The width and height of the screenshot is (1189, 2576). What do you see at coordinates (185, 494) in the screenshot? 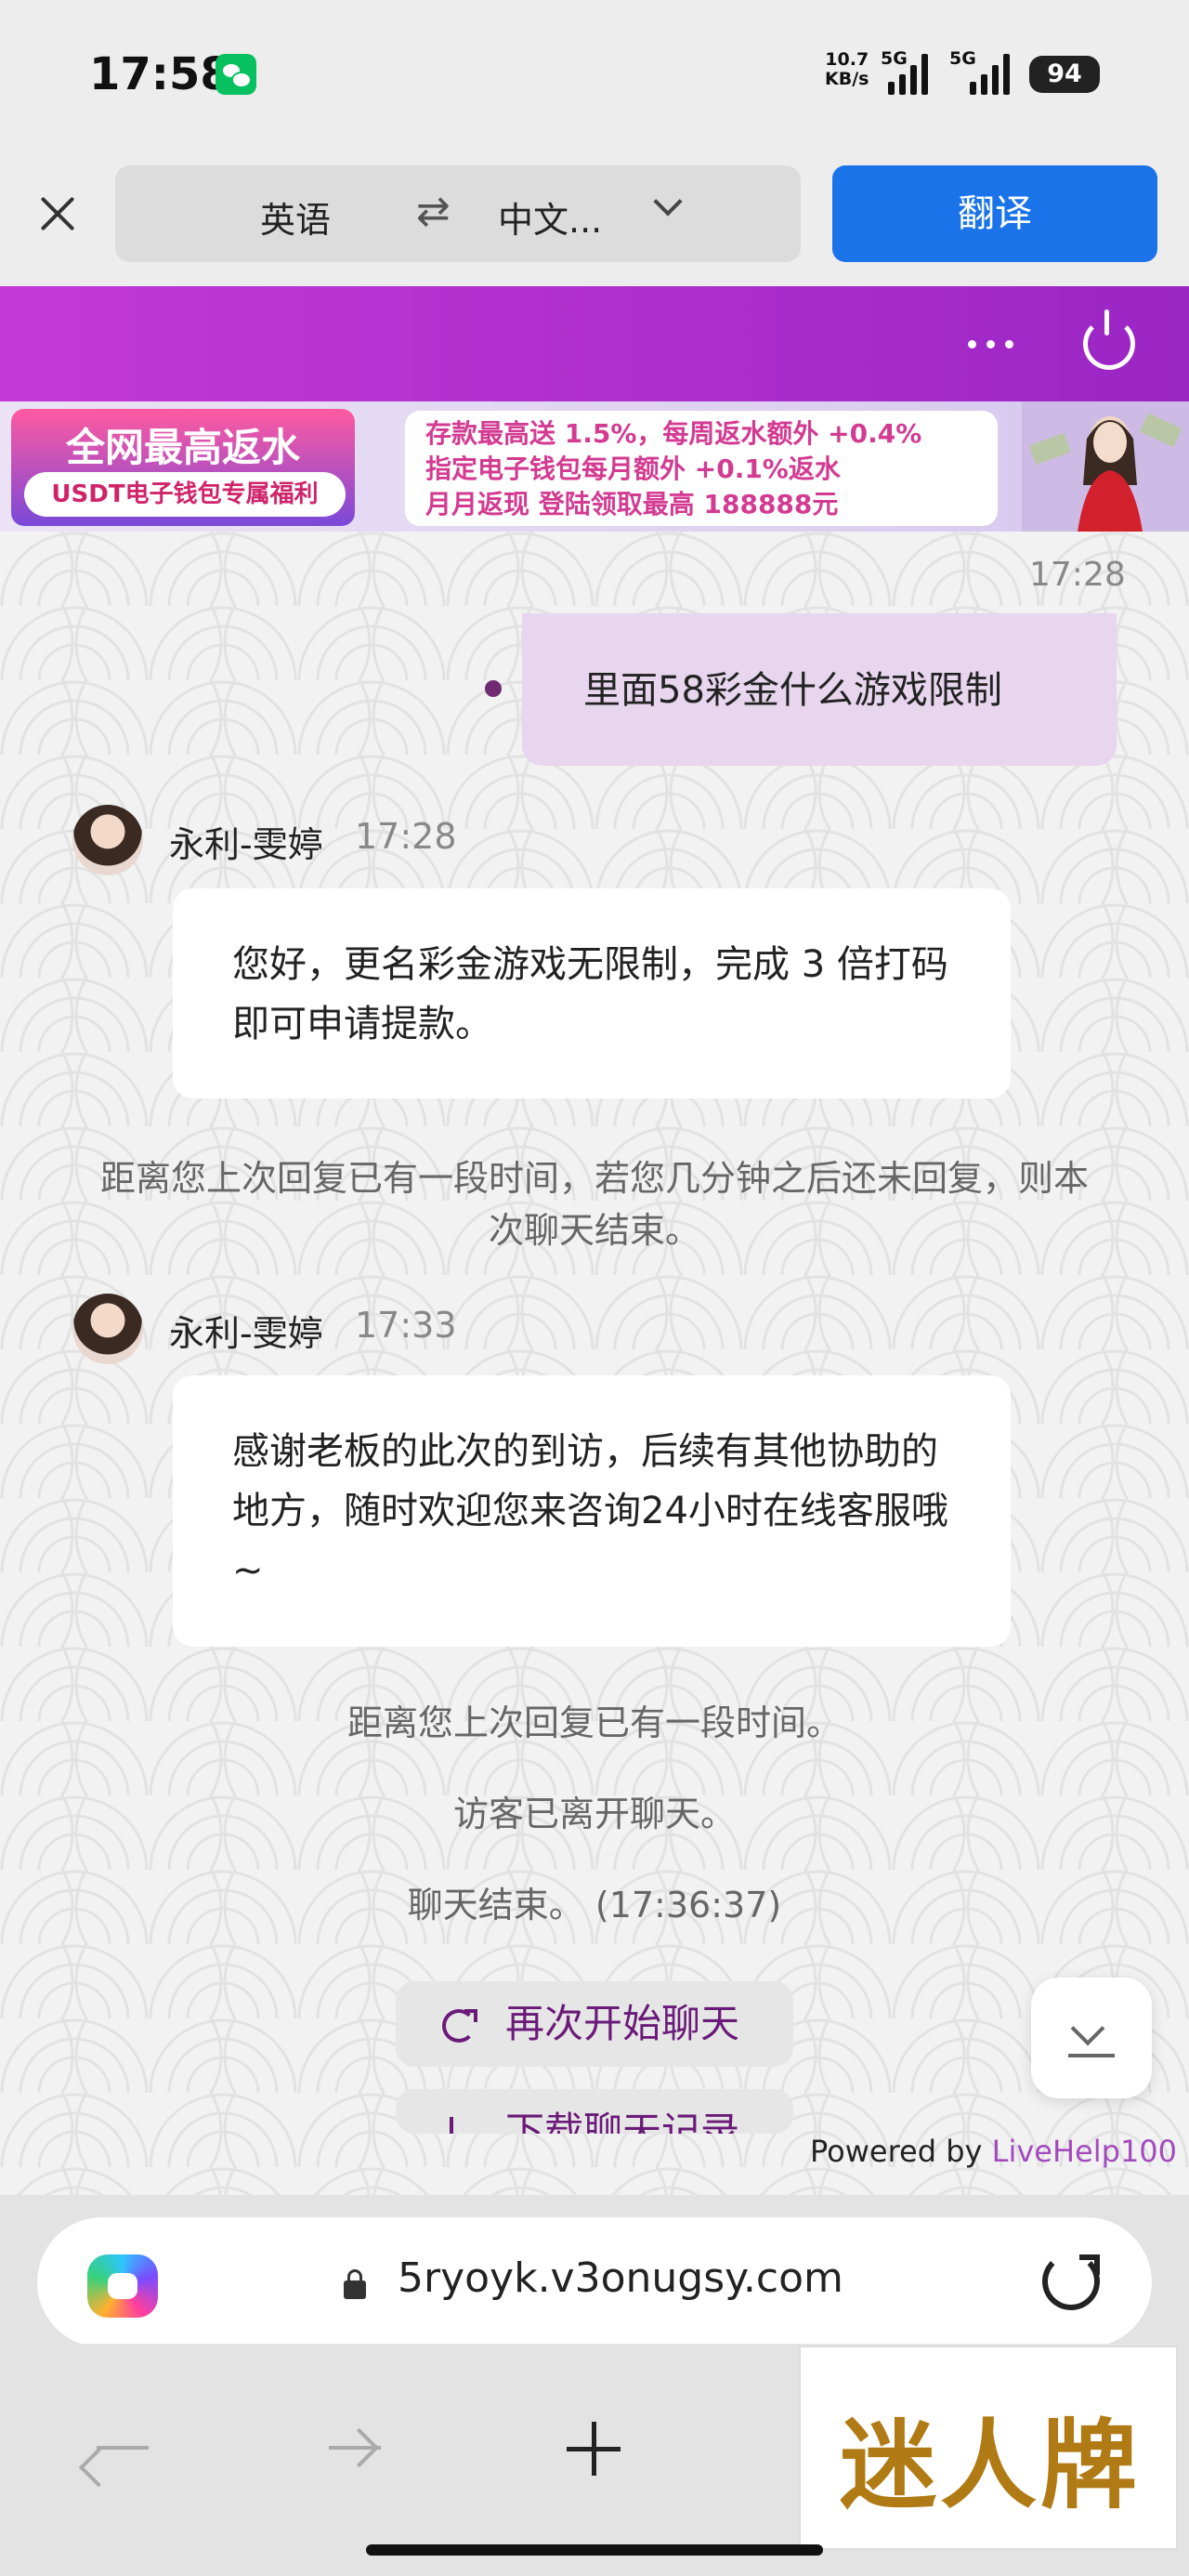
I see `banner-subtitle: USDT电子钱包专属福利` at bounding box center [185, 494].